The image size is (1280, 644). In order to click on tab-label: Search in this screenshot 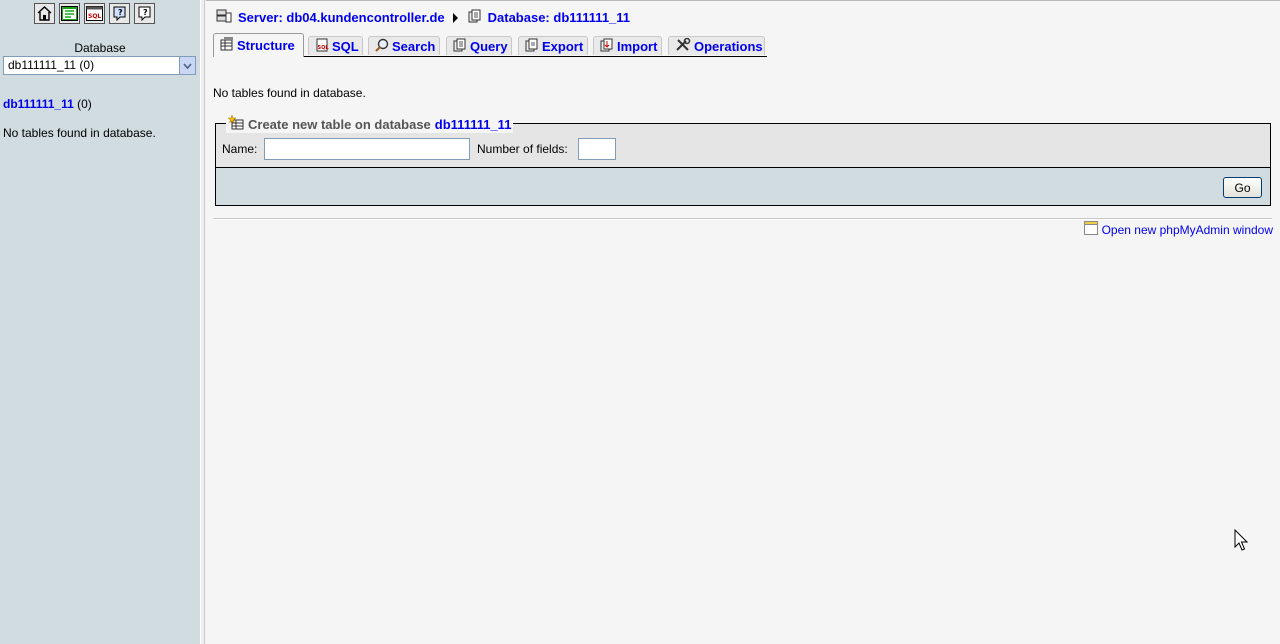, I will do `click(414, 46)`.